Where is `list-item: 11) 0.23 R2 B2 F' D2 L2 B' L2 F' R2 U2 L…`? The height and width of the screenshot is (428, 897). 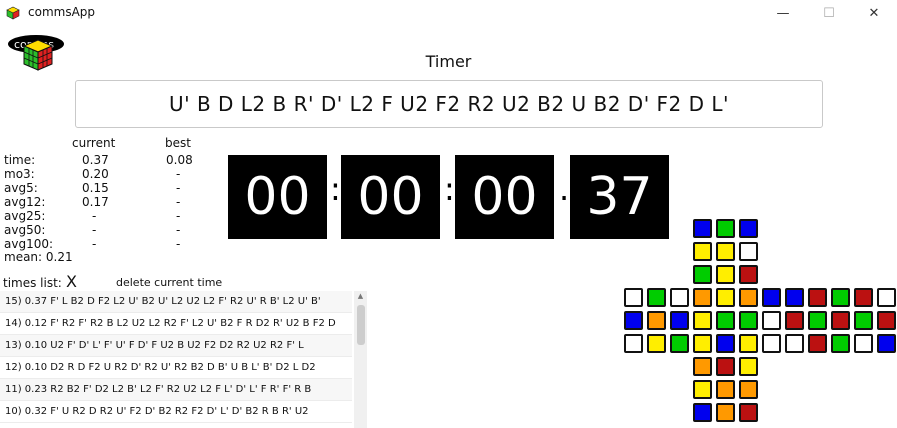 list-item: 11) 0.23 R2 B2 F' D2 L2 B' L2 F' R2 U2 L… is located at coordinates (176, 390).